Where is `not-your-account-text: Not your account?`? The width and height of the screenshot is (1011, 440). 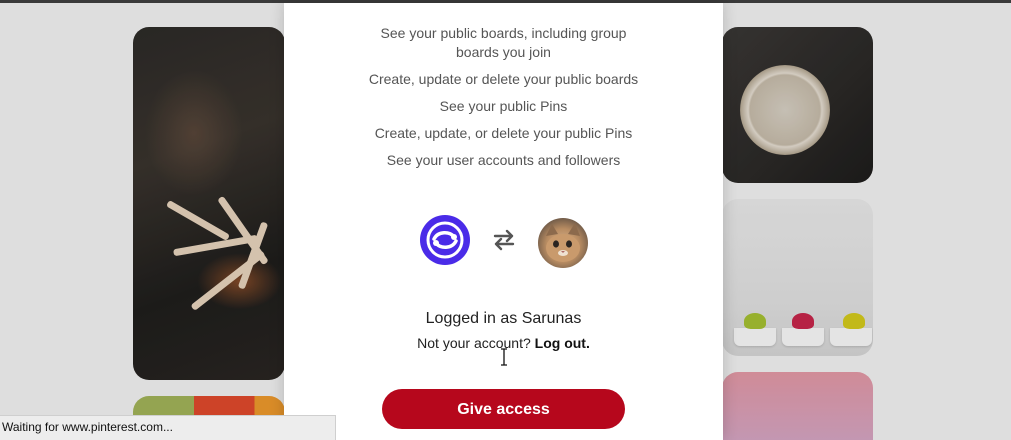
not-your-account-text: Not your account? is located at coordinates (474, 343).